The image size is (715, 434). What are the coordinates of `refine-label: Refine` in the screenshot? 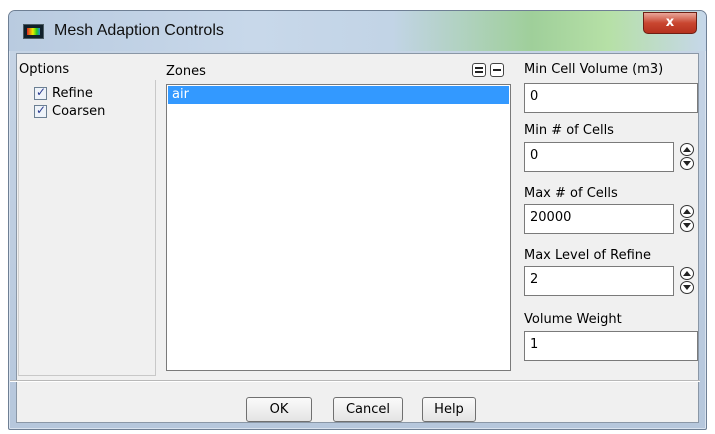 It's located at (72, 93).